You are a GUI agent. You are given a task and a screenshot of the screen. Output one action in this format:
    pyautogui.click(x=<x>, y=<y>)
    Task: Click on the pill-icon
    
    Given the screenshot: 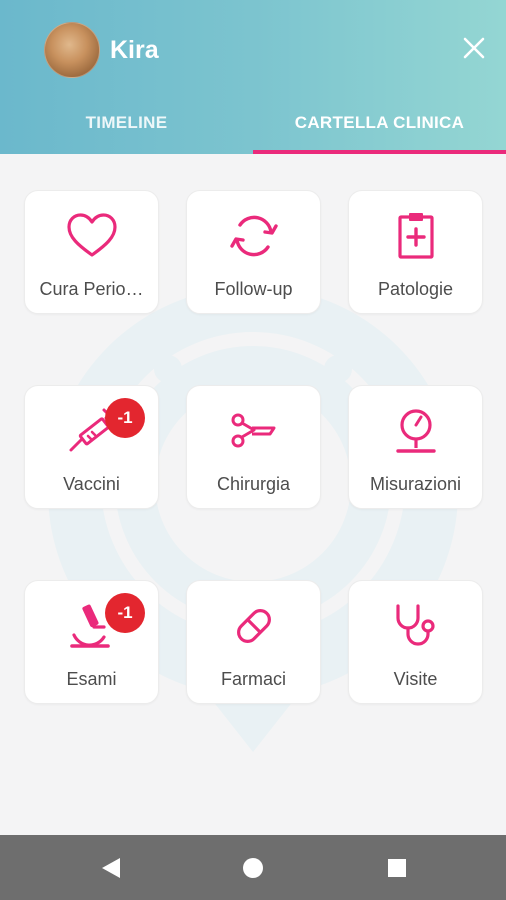 What is the action you would take?
    pyautogui.click(x=254, y=626)
    